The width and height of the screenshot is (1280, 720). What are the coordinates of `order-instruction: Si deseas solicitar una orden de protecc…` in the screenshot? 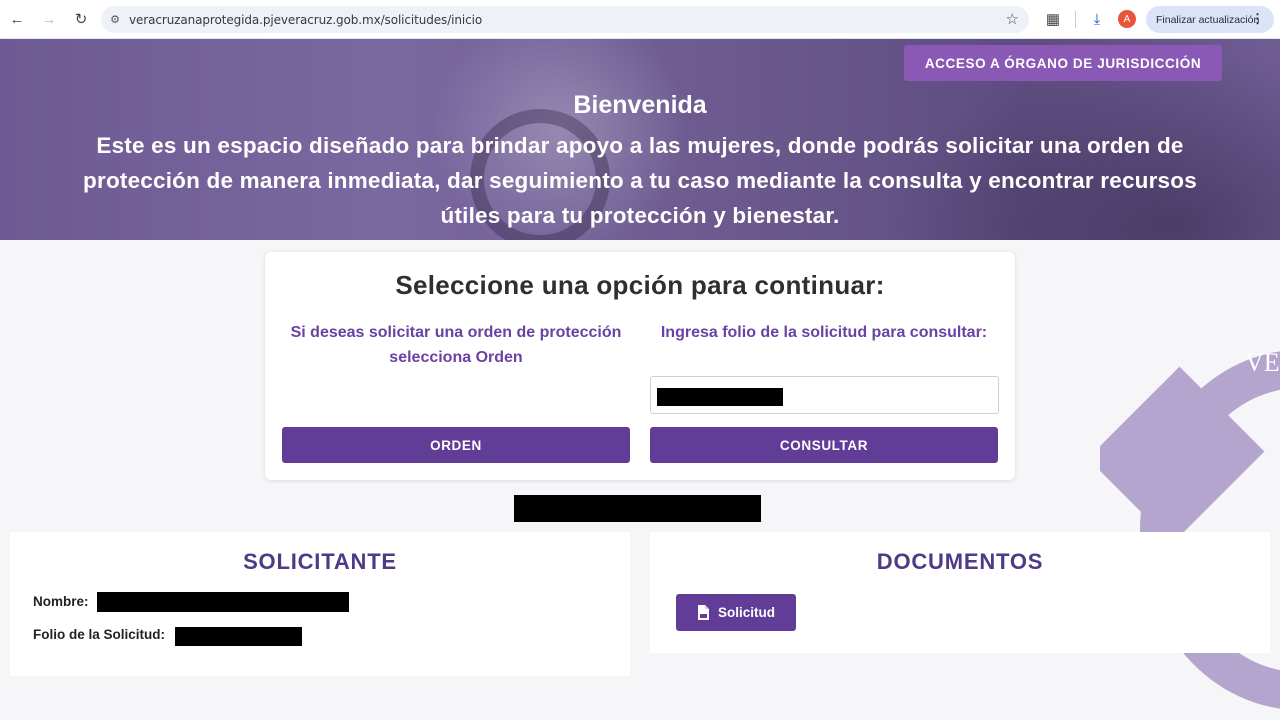 It's located at (456, 345).